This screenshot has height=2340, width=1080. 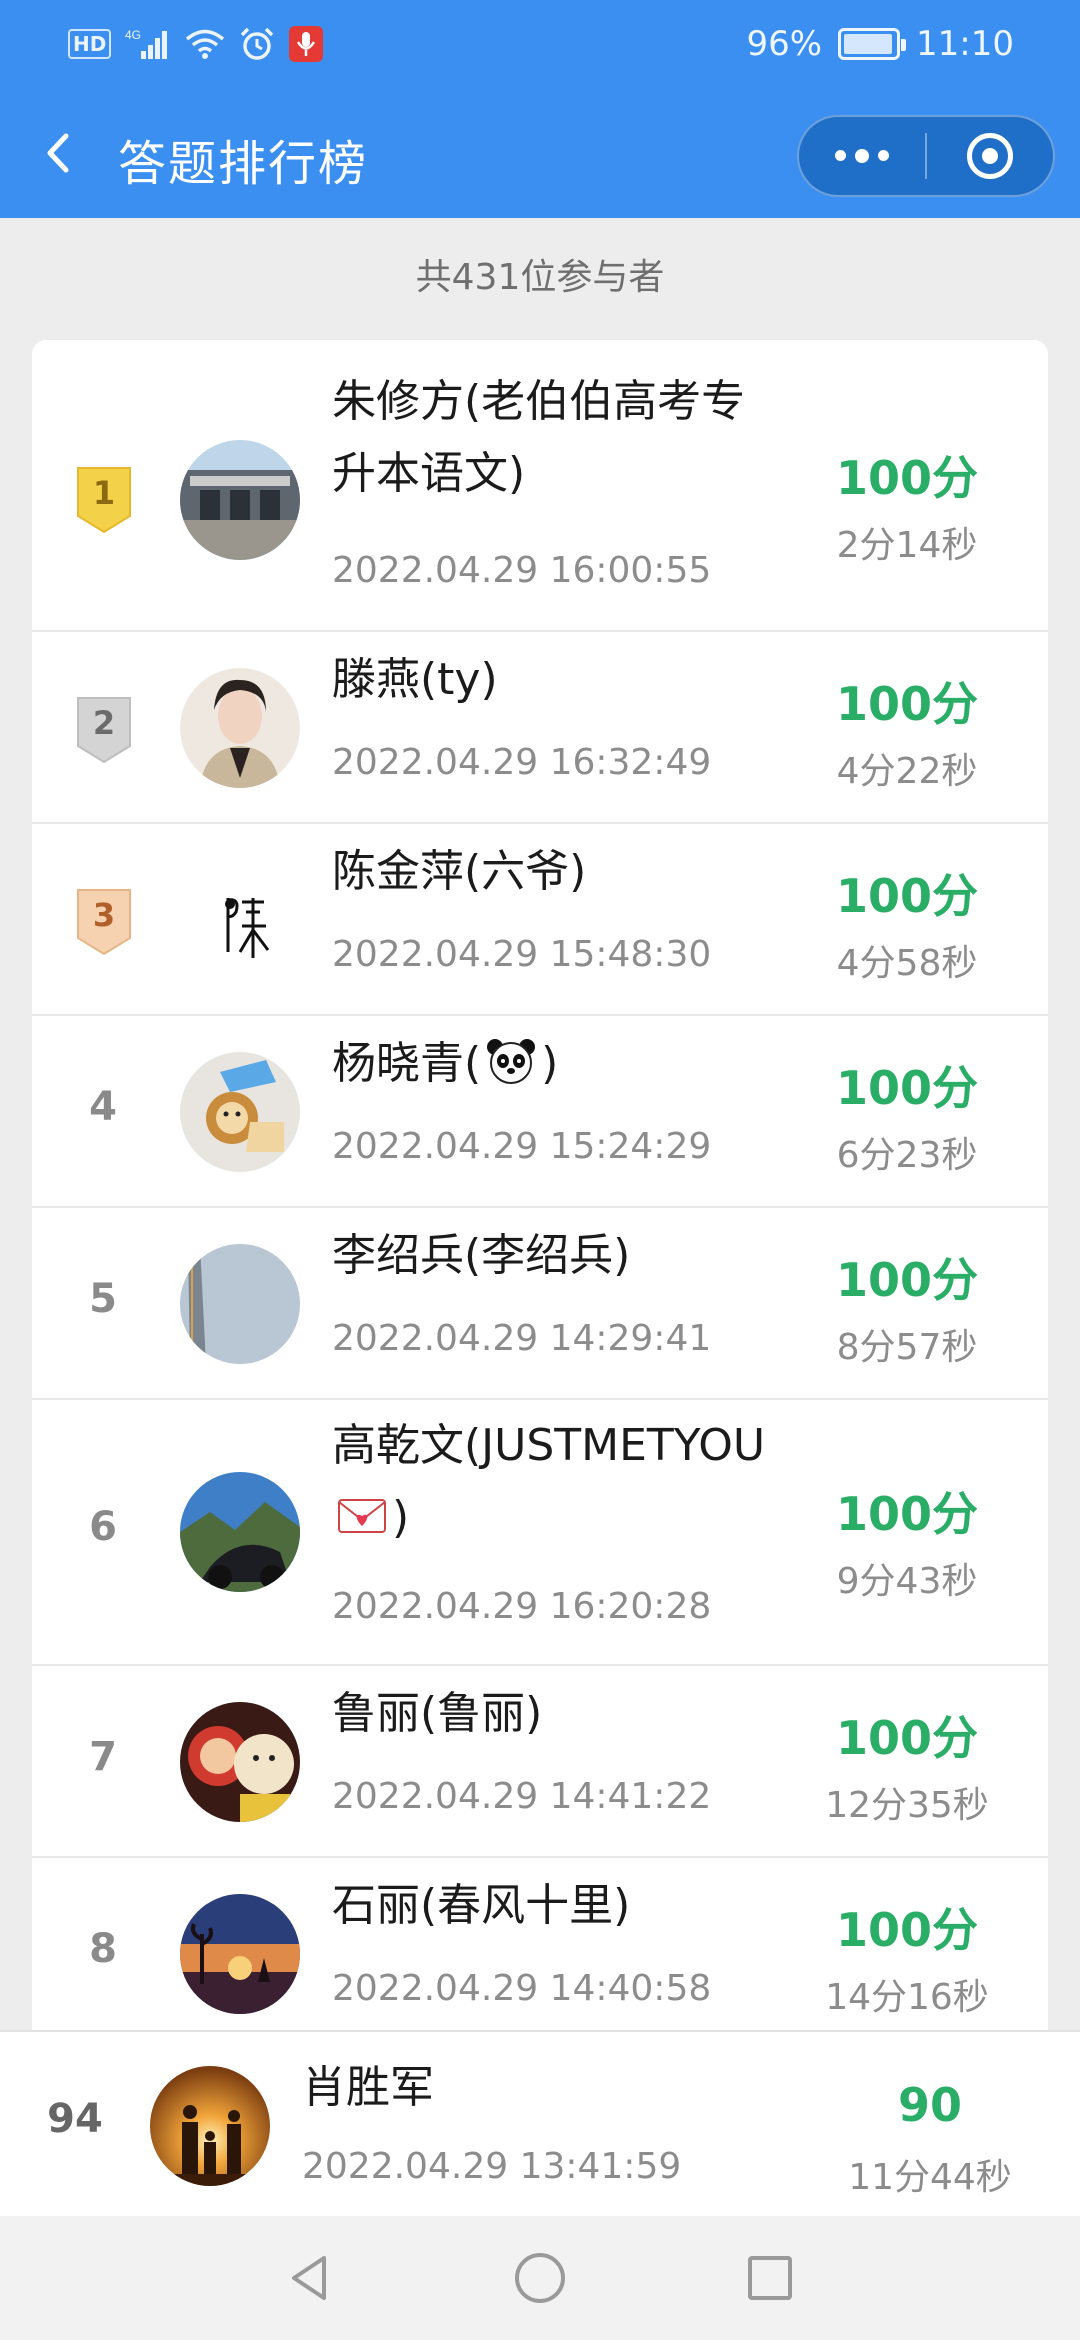 What do you see at coordinates (522, 1988) in the screenshot?
I see `submit-time: 2022.04.29 14:40:58` at bounding box center [522, 1988].